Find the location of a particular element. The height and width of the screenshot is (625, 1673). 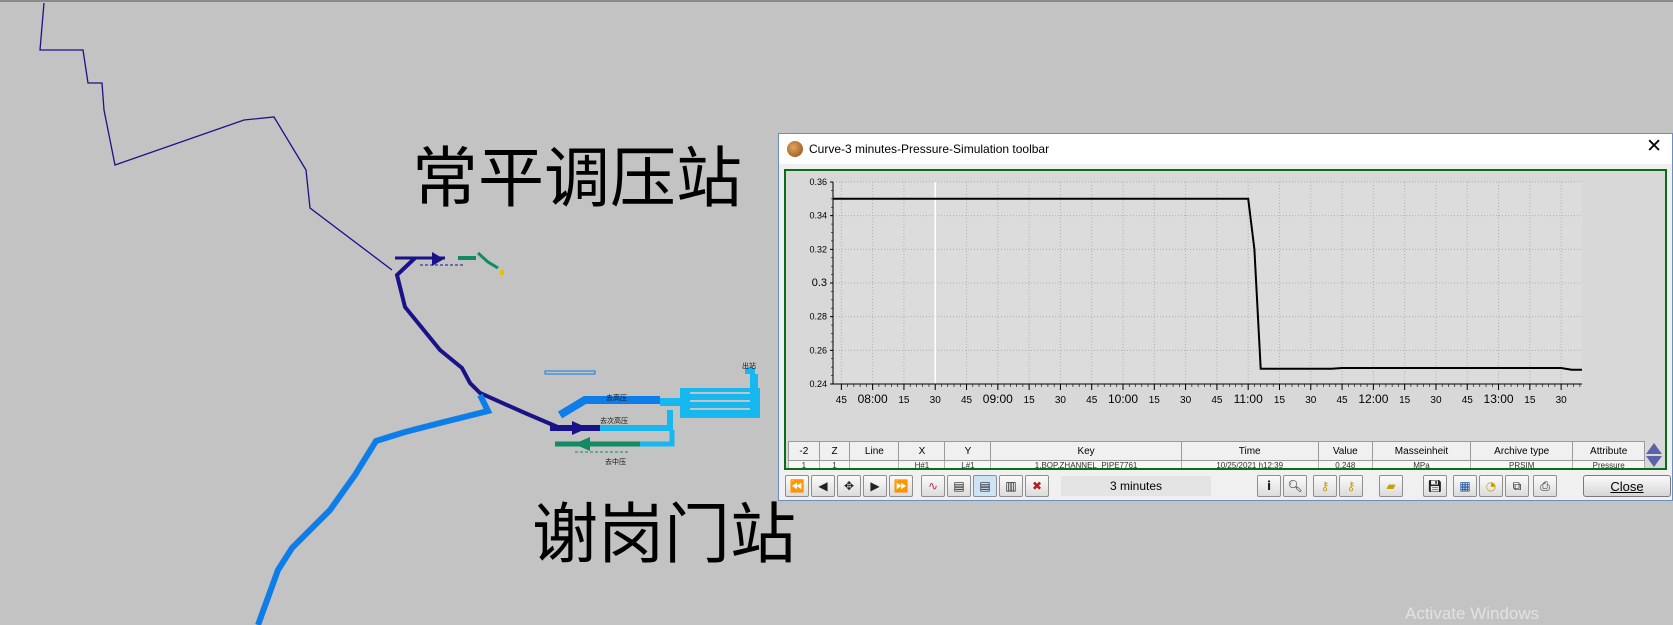

properties-button: ⧉ is located at coordinates (1517, 486).